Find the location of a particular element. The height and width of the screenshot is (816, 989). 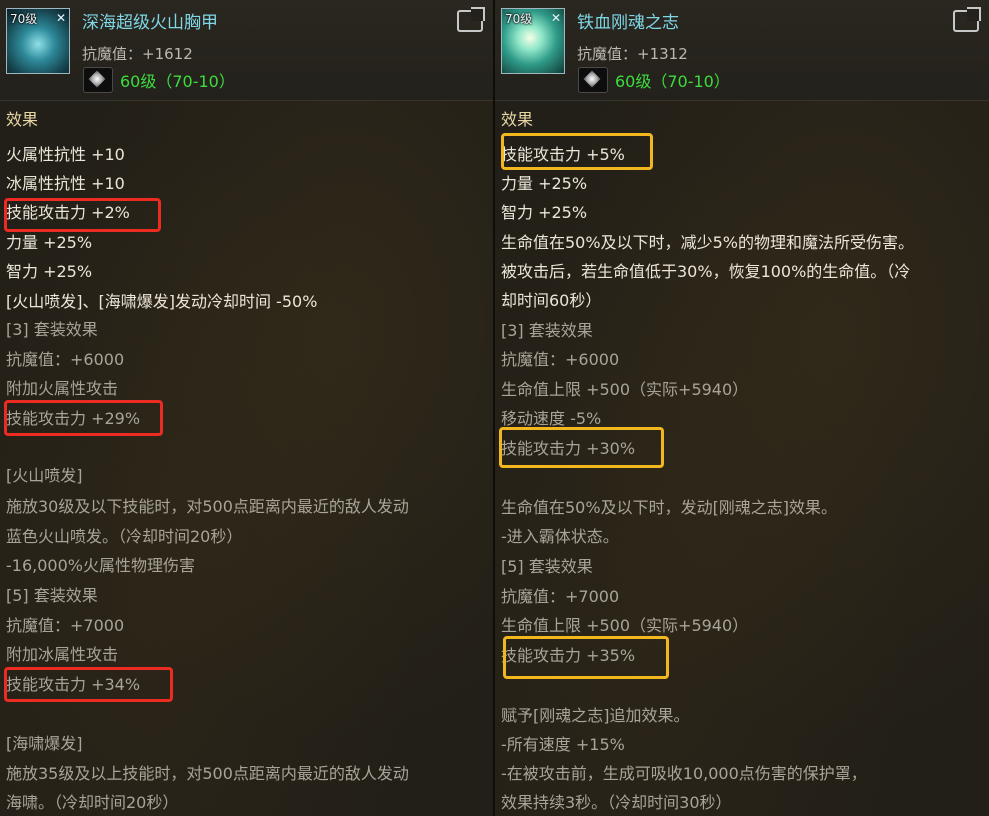

item-icon: 70级 ✕ is located at coordinates (533, 41).